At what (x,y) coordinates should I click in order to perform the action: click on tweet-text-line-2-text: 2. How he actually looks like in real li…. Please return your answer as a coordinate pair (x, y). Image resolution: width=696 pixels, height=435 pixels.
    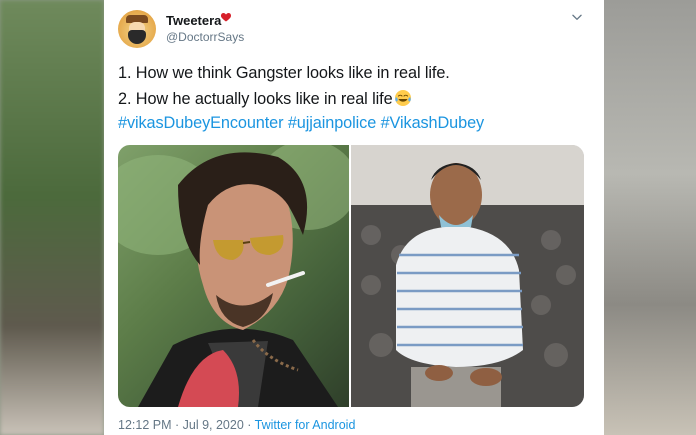
    Looking at the image, I should click on (255, 99).